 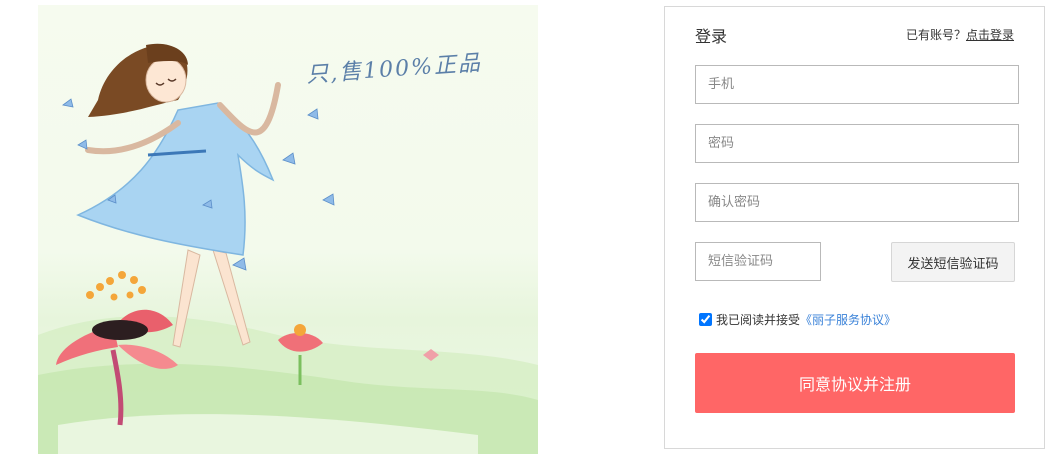 What do you see at coordinates (711, 36) in the screenshot?
I see `panel-title: 登录` at bounding box center [711, 36].